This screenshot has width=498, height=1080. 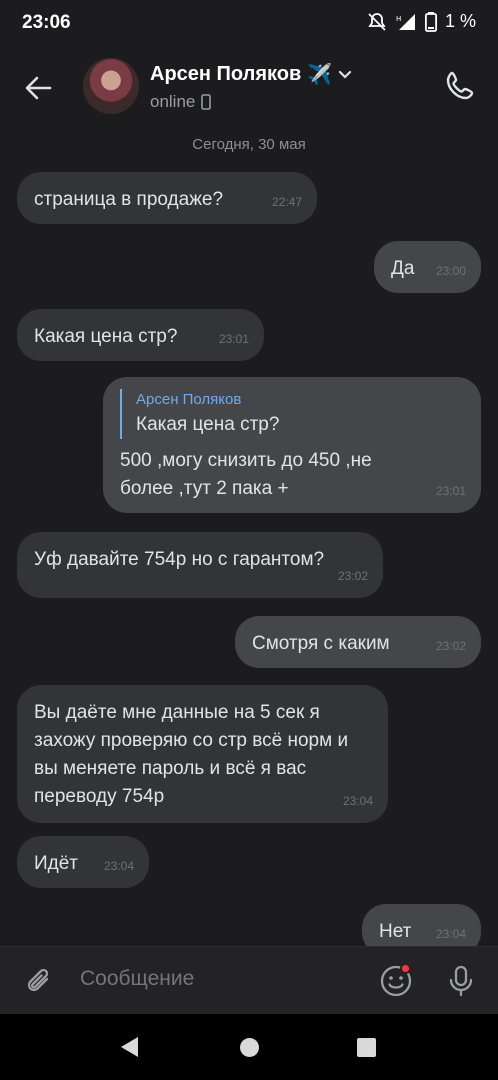 I want to click on status-time: 23:06, so click(x=46, y=22).